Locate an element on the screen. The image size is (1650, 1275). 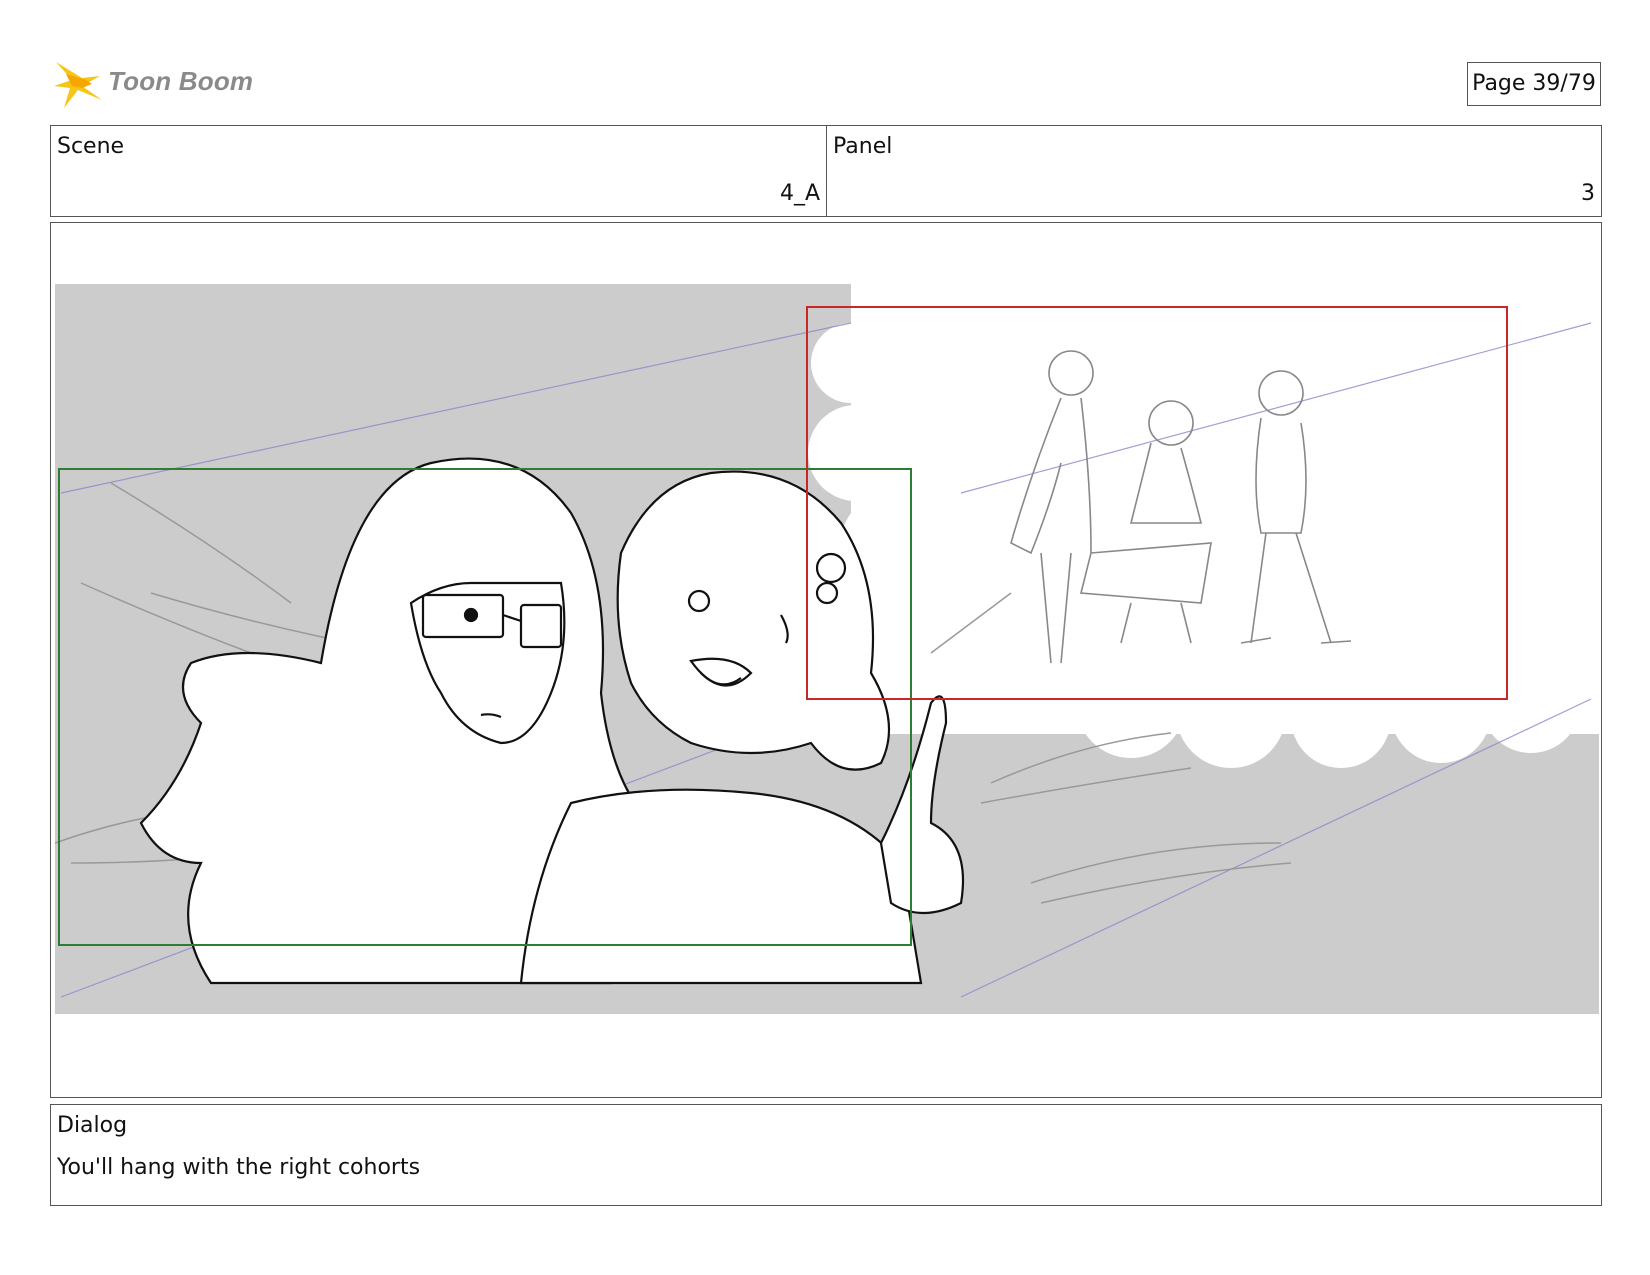
panel-value: 3 is located at coordinates (1588, 193).